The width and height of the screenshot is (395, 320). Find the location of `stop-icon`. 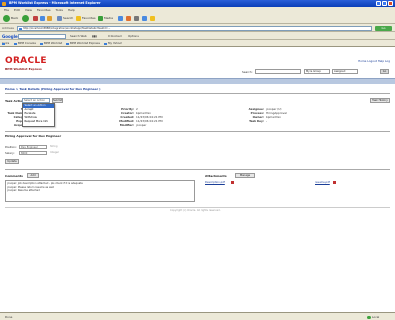

stop-icon is located at coordinates (35, 18).